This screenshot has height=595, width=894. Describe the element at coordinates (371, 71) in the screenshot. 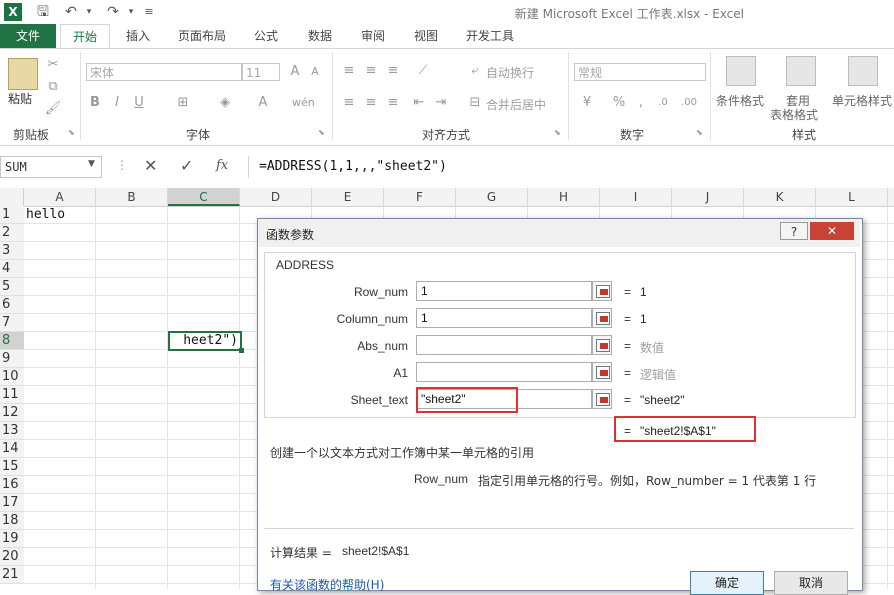

I see `align-middle-icon: ≡` at that location.